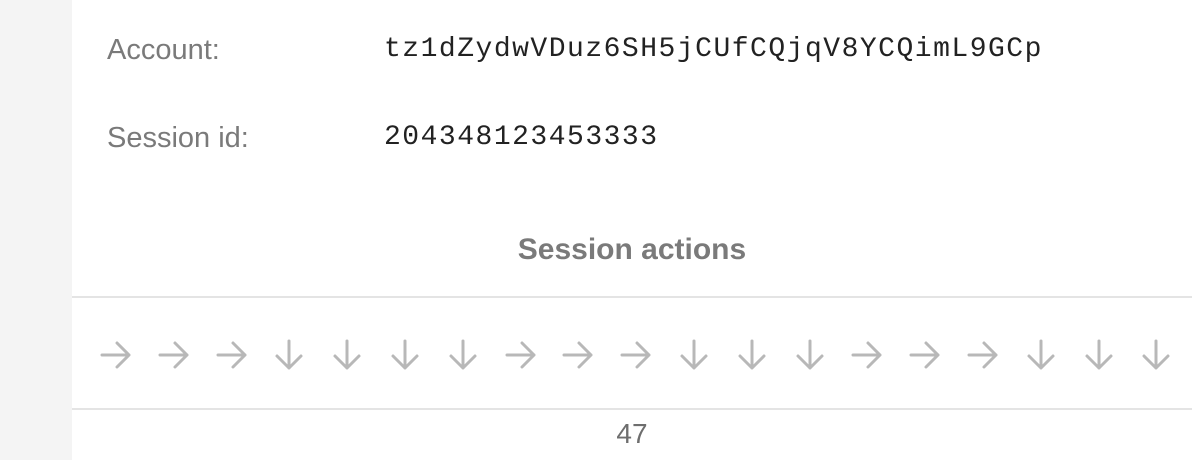 The width and height of the screenshot is (1192, 460). What do you see at coordinates (36, 230) in the screenshot?
I see `left-gutter` at bounding box center [36, 230].